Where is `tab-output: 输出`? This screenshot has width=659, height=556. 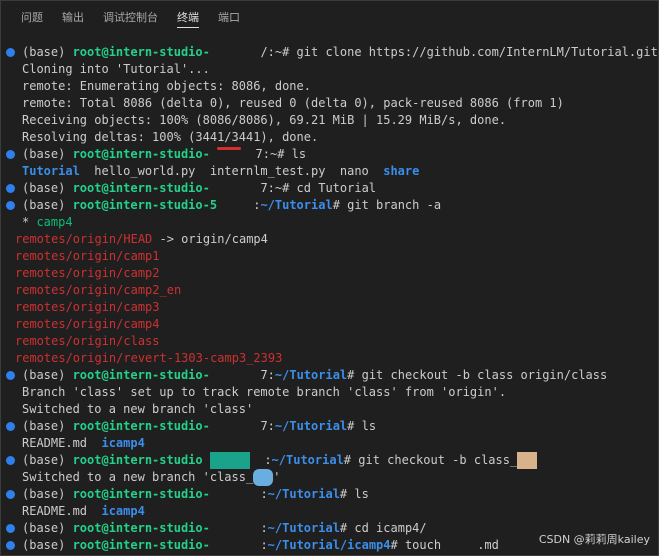 tab-output: 输出 is located at coordinates (73, 17).